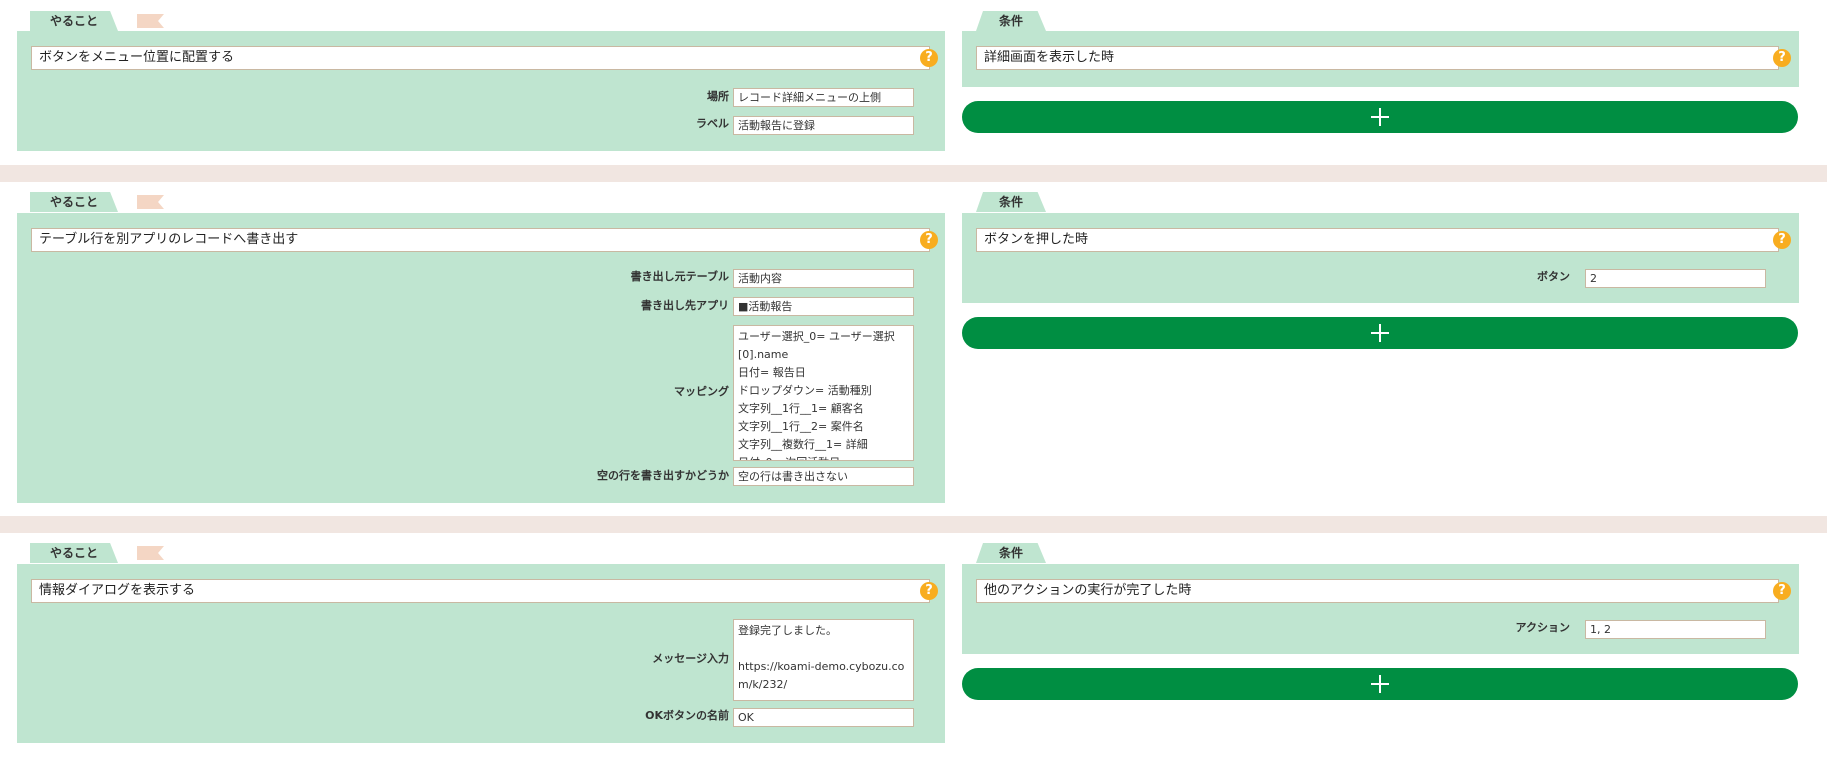 The width and height of the screenshot is (1827, 758). Describe the element at coordinates (823, 717) in the screenshot. I see `field-input-ok-button-name: OK` at that location.